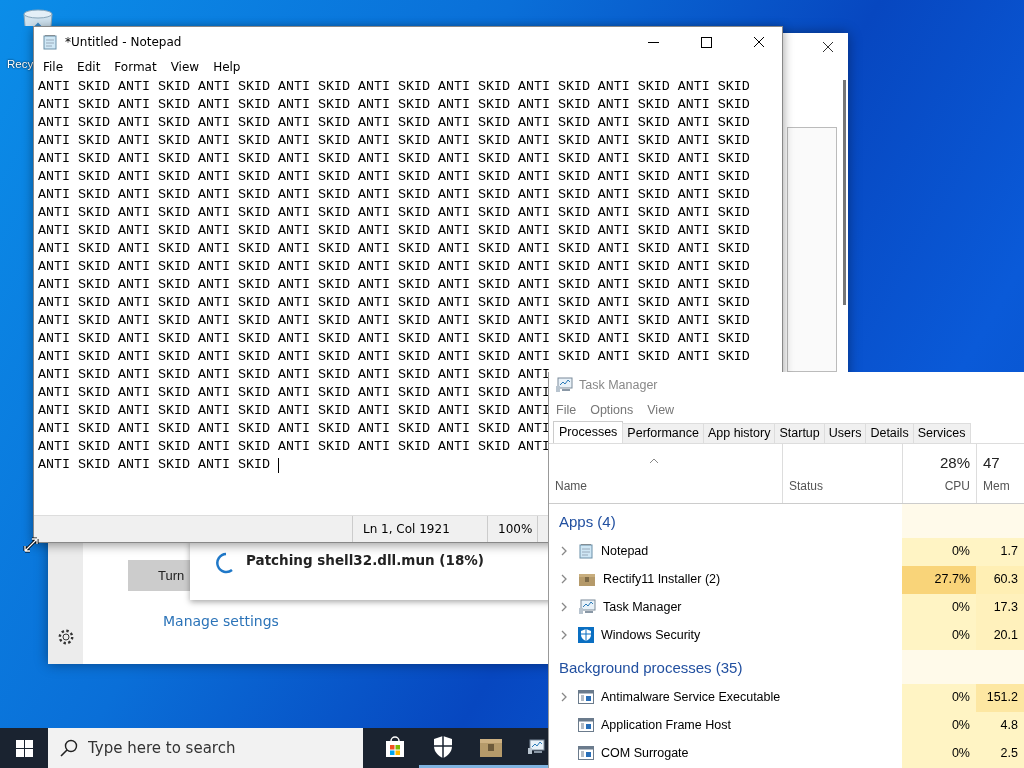 The image size is (1024, 768). I want to click on search-icon, so click(69, 748).